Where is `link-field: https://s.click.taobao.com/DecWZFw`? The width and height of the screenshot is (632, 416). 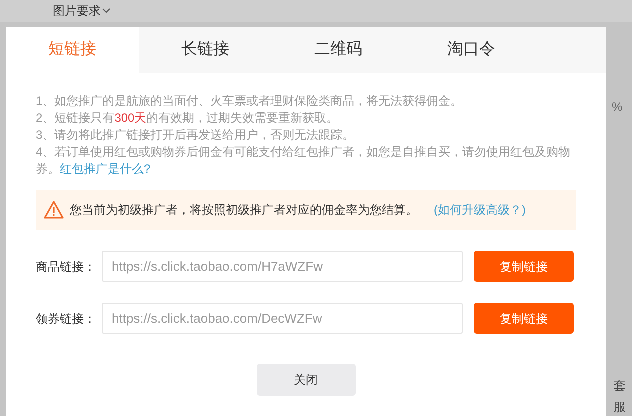
link-field: https://s.click.taobao.com/DecWZFw is located at coordinates (282, 318).